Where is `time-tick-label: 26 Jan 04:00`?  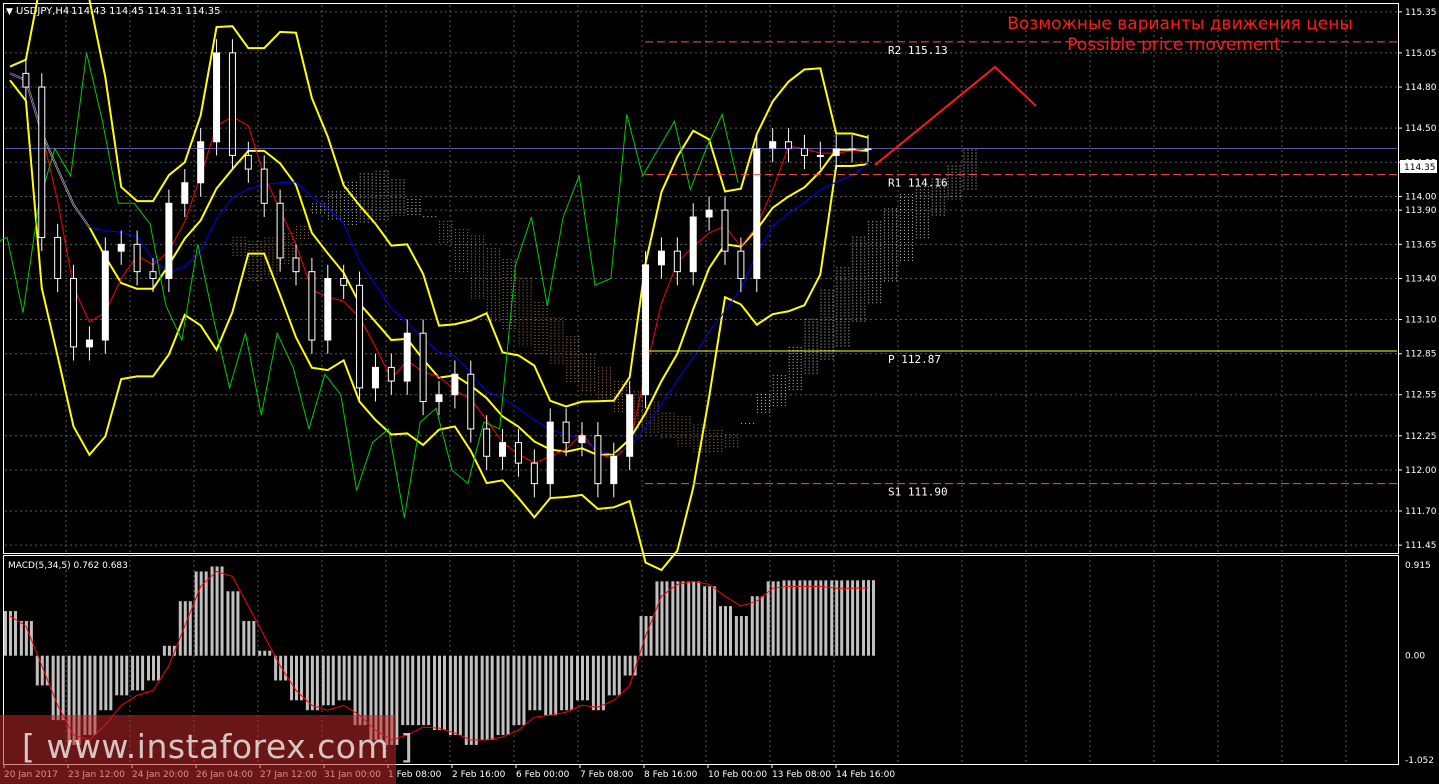
time-tick-label: 26 Jan 04:00 is located at coordinates (224, 775).